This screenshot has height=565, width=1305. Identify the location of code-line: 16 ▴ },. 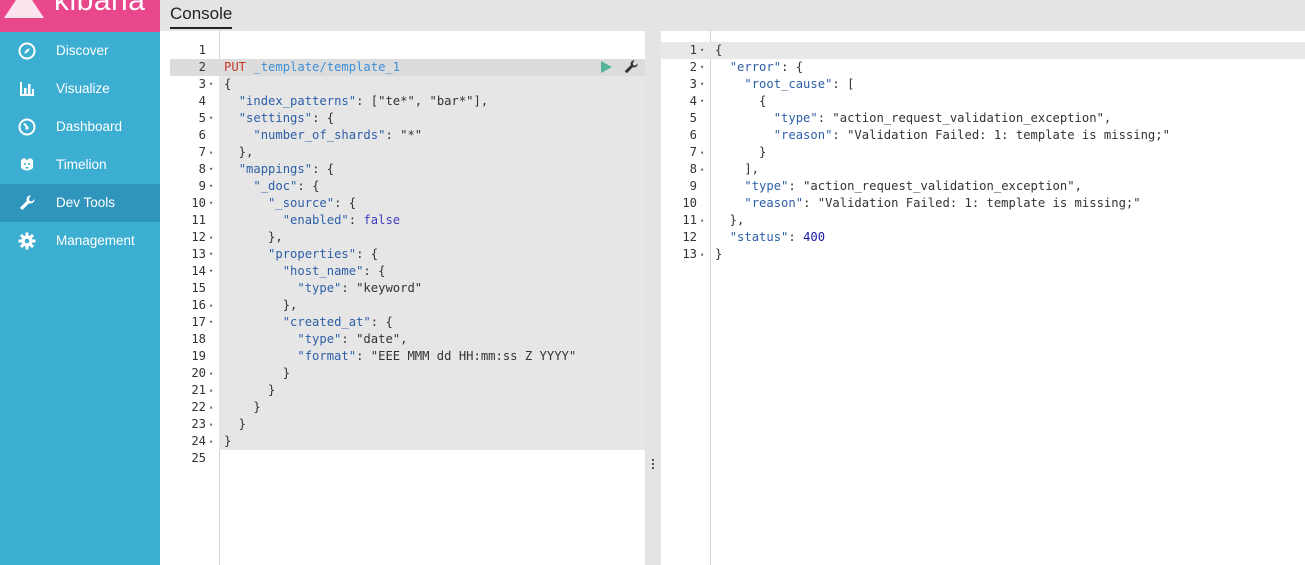
(402, 305).